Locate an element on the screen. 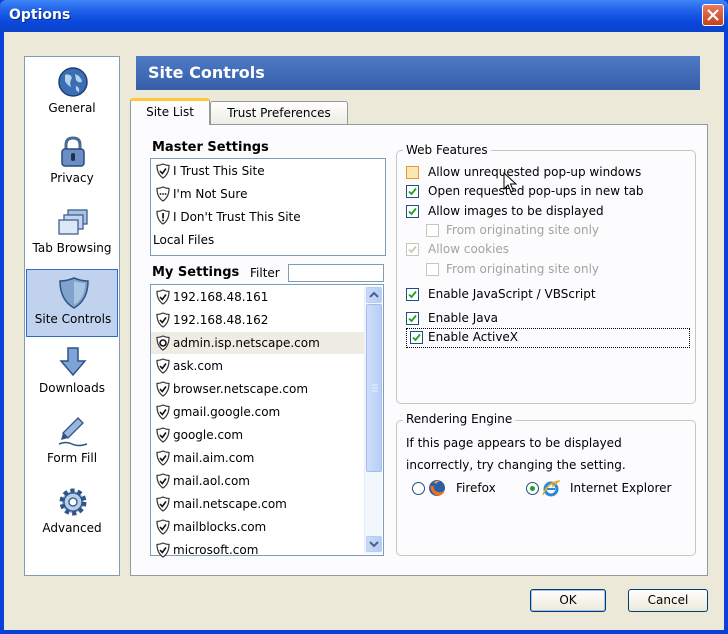 This screenshot has width=728, height=634. list-item-label: I Trust This Site is located at coordinates (219, 171).